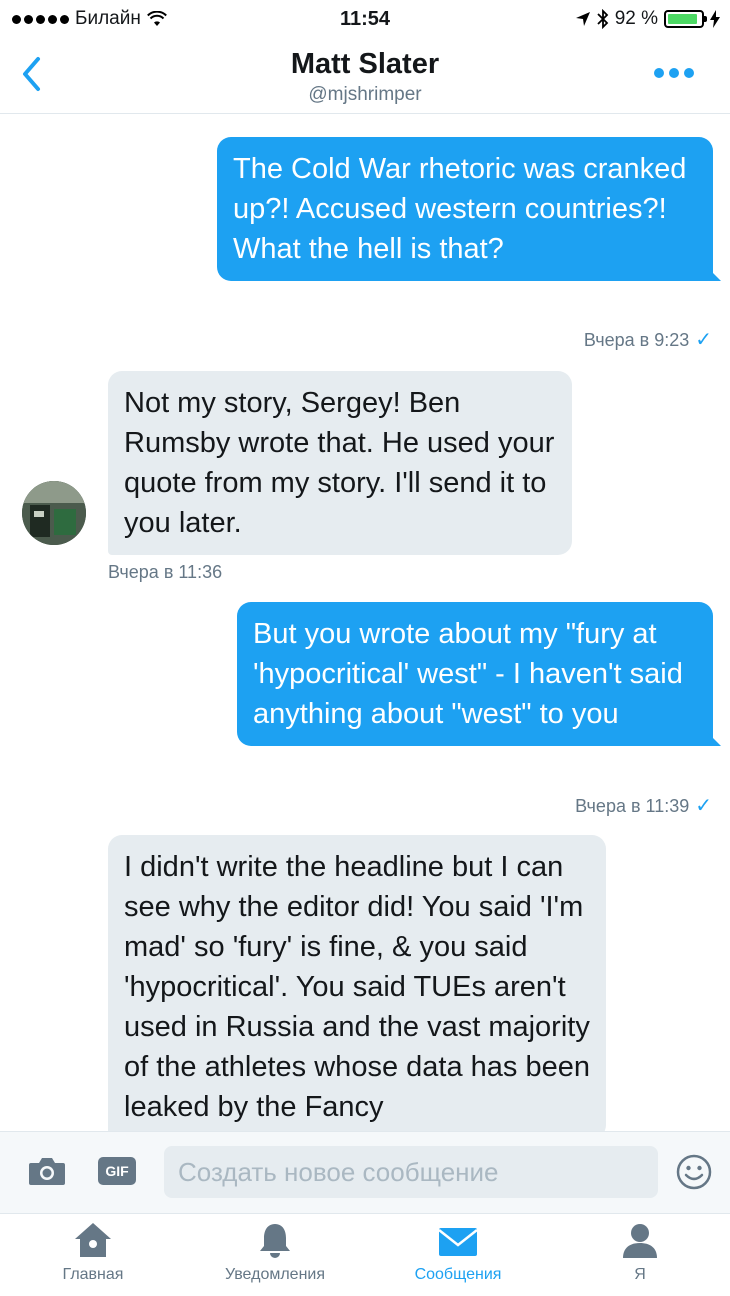 The height and width of the screenshot is (1296, 730). Describe the element at coordinates (685, 19) in the screenshot. I see `battery-icon` at that location.